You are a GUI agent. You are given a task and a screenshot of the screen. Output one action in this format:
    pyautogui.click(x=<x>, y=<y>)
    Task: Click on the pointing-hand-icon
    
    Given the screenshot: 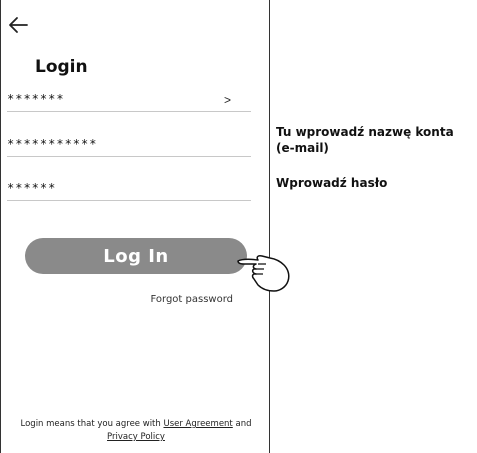 What is the action you would take?
    pyautogui.click(x=263, y=273)
    